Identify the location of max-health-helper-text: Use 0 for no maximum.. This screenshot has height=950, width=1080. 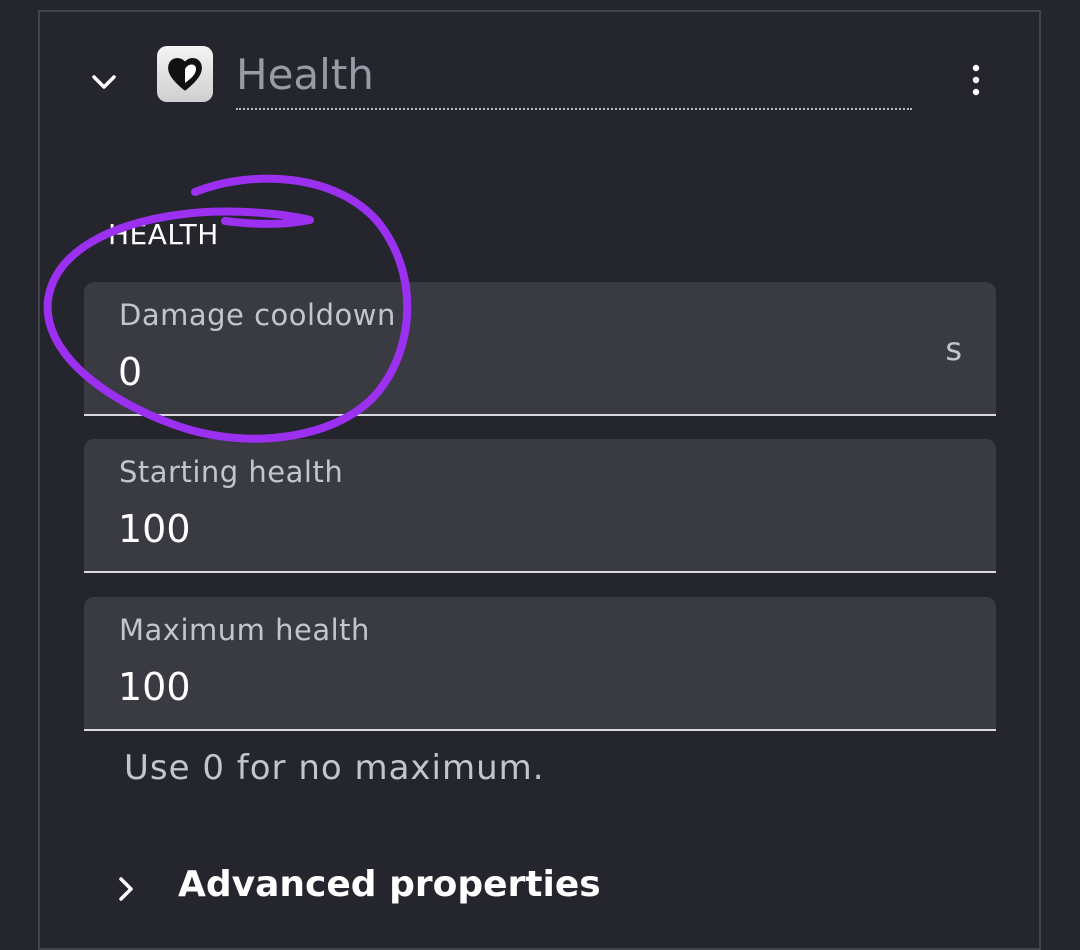
(334, 768).